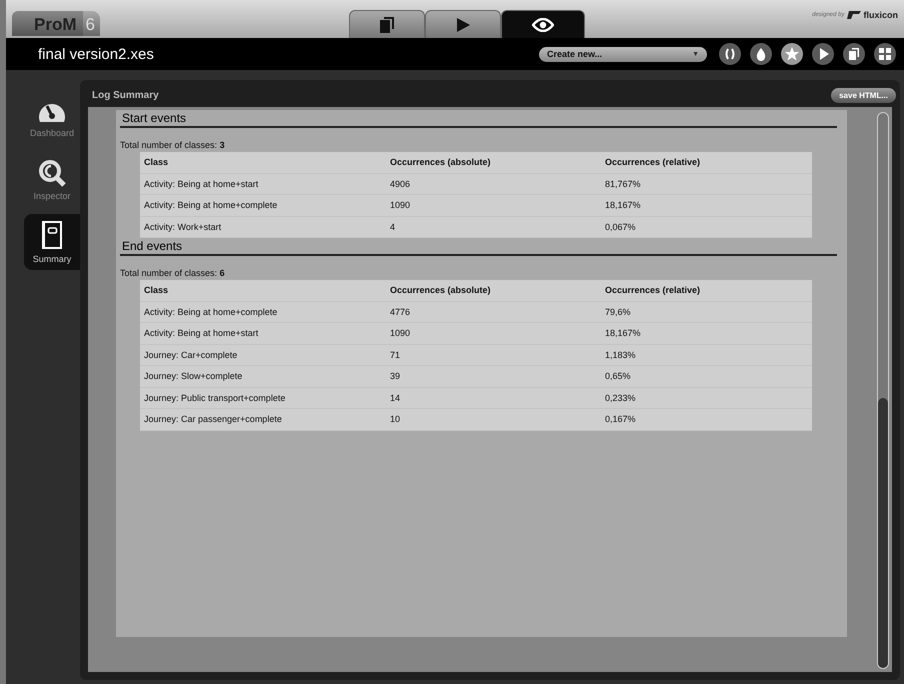 The image size is (904, 684). I want to click on grid-icon, so click(885, 54).